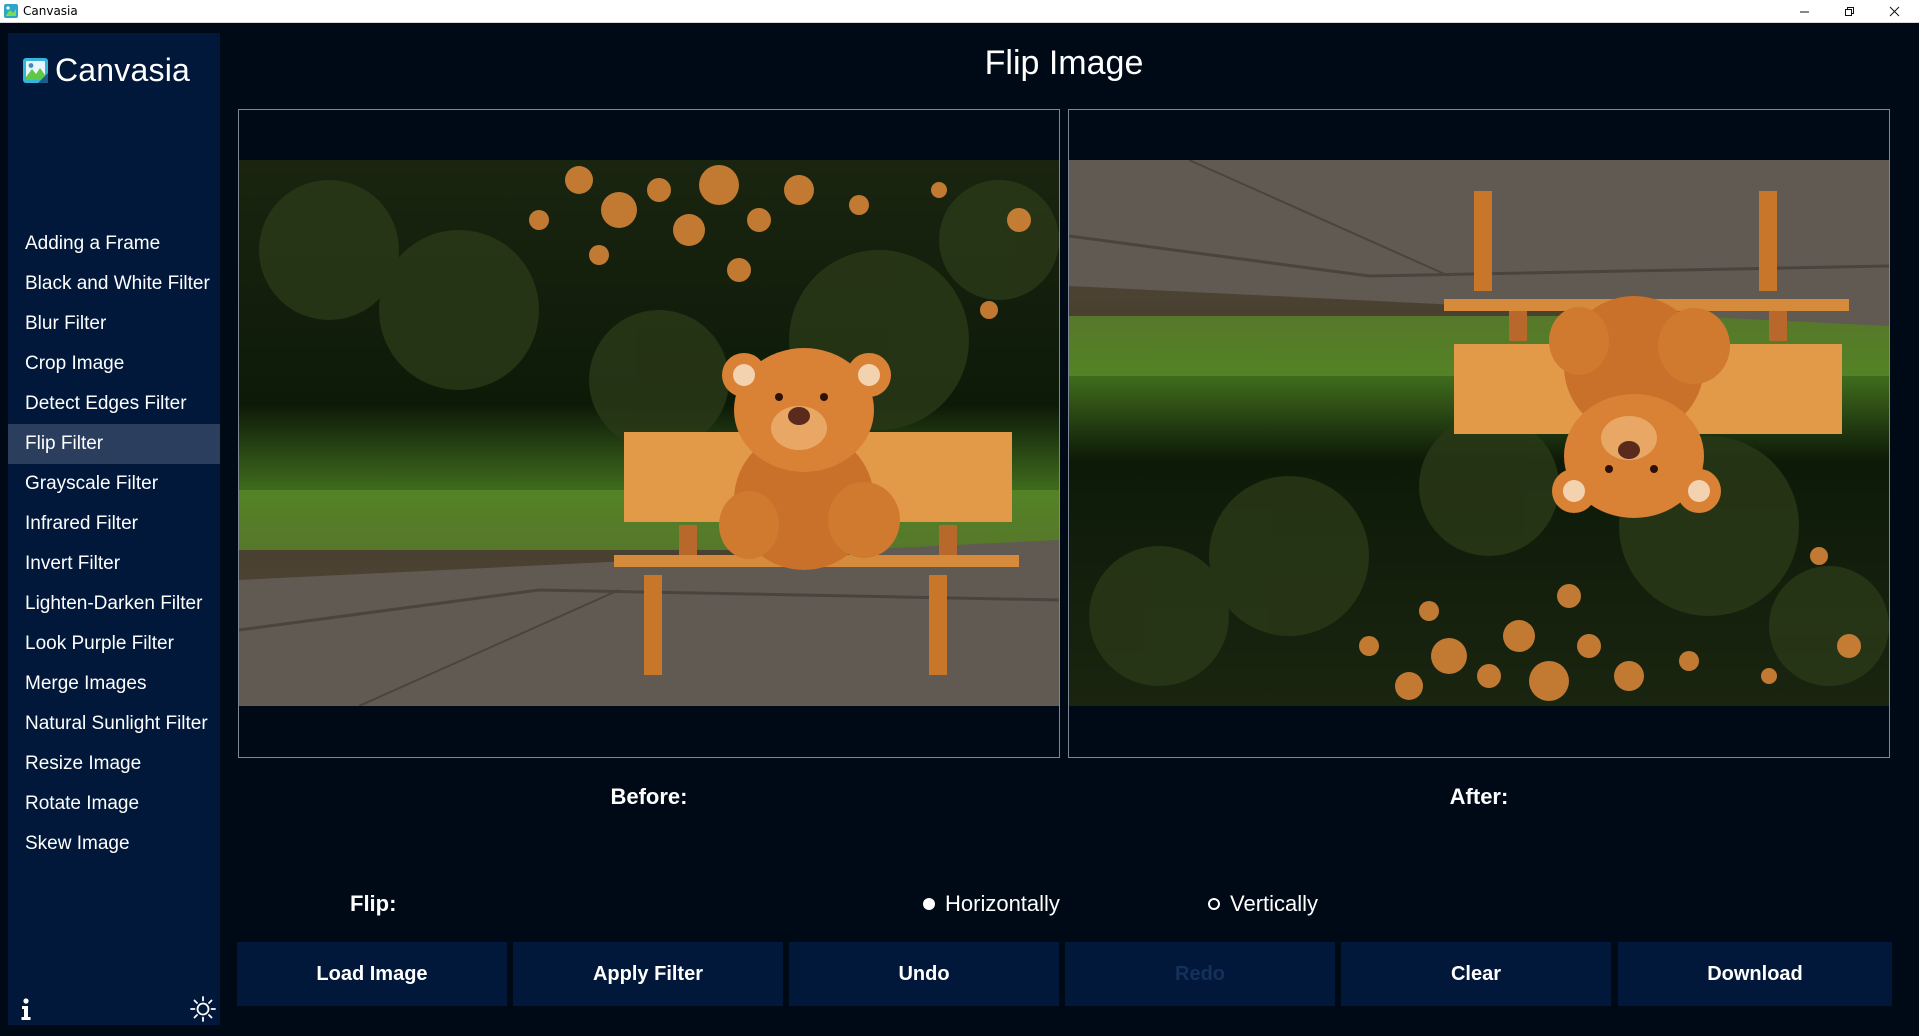 The width and height of the screenshot is (1919, 1036). What do you see at coordinates (26, 1009) in the screenshot?
I see `info-icon` at bounding box center [26, 1009].